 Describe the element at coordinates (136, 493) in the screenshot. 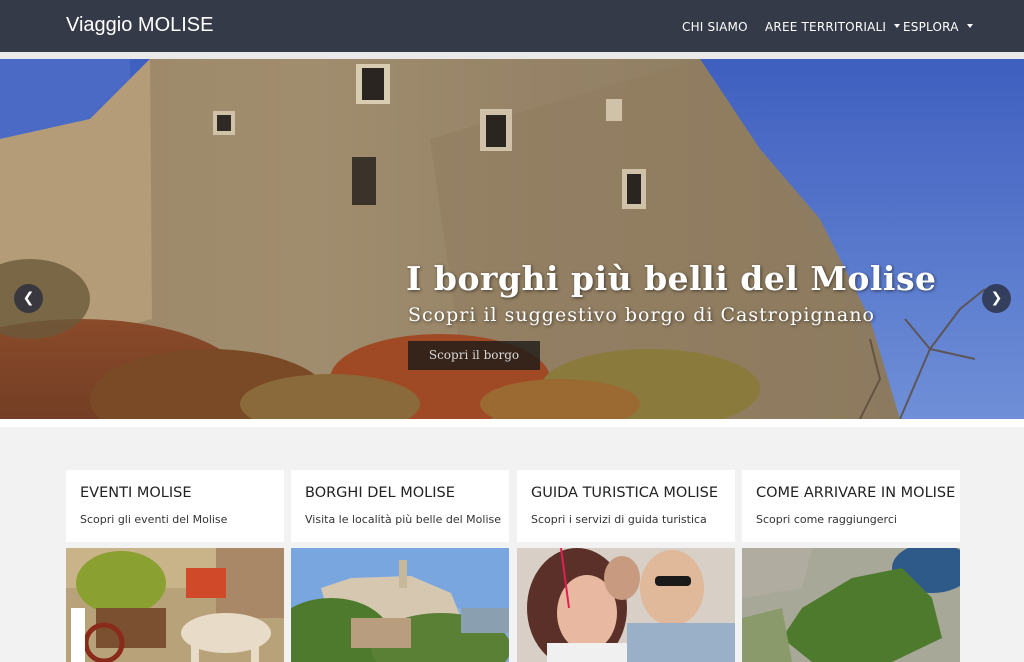

I see `card-title: EVENTI MOLISE` at that location.